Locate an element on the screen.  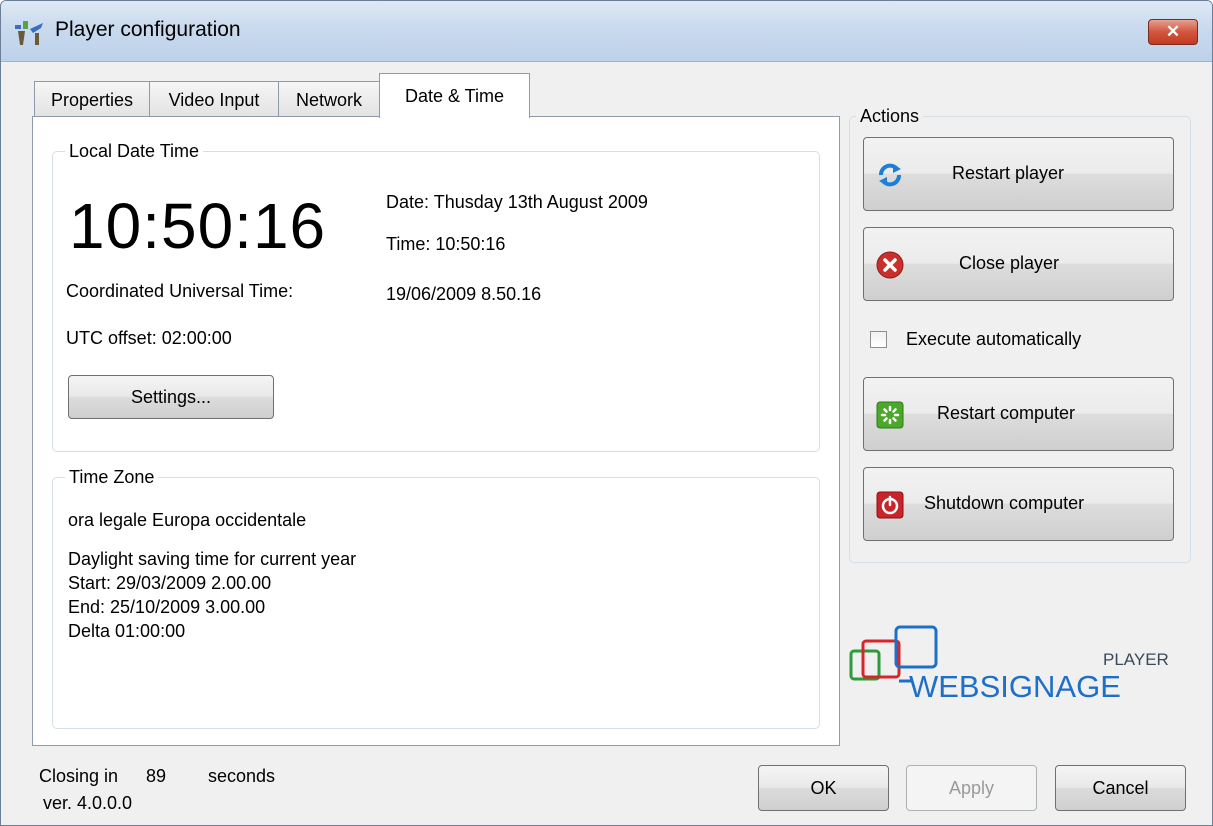
dst-end: End: 25/10/2009 3.00.00 is located at coordinates (167, 607).